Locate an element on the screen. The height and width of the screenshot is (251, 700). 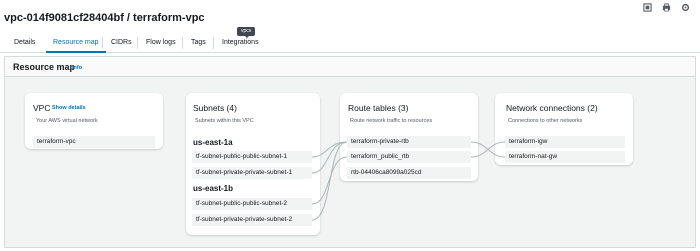
tab-resource-map: Resource map is located at coordinates (76, 42).